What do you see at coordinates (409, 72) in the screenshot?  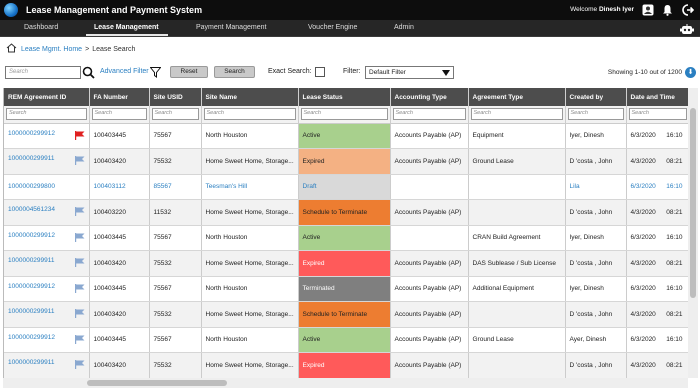 I see `filter-select: Default Filter` at bounding box center [409, 72].